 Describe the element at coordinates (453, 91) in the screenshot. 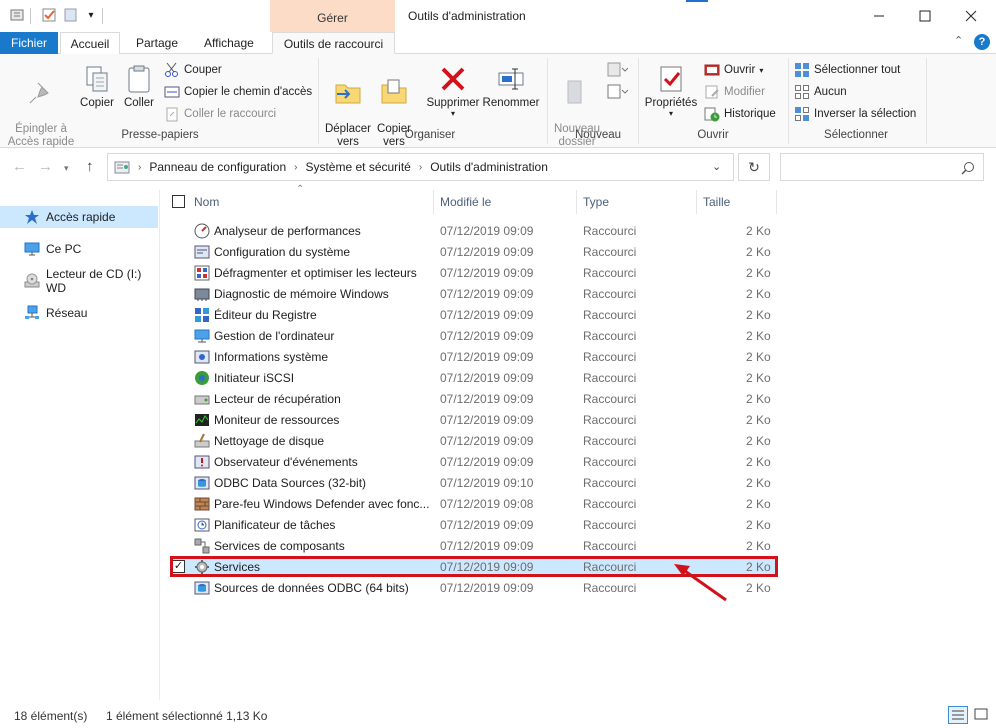

I see `delete-button: Supprimer ▾` at that location.